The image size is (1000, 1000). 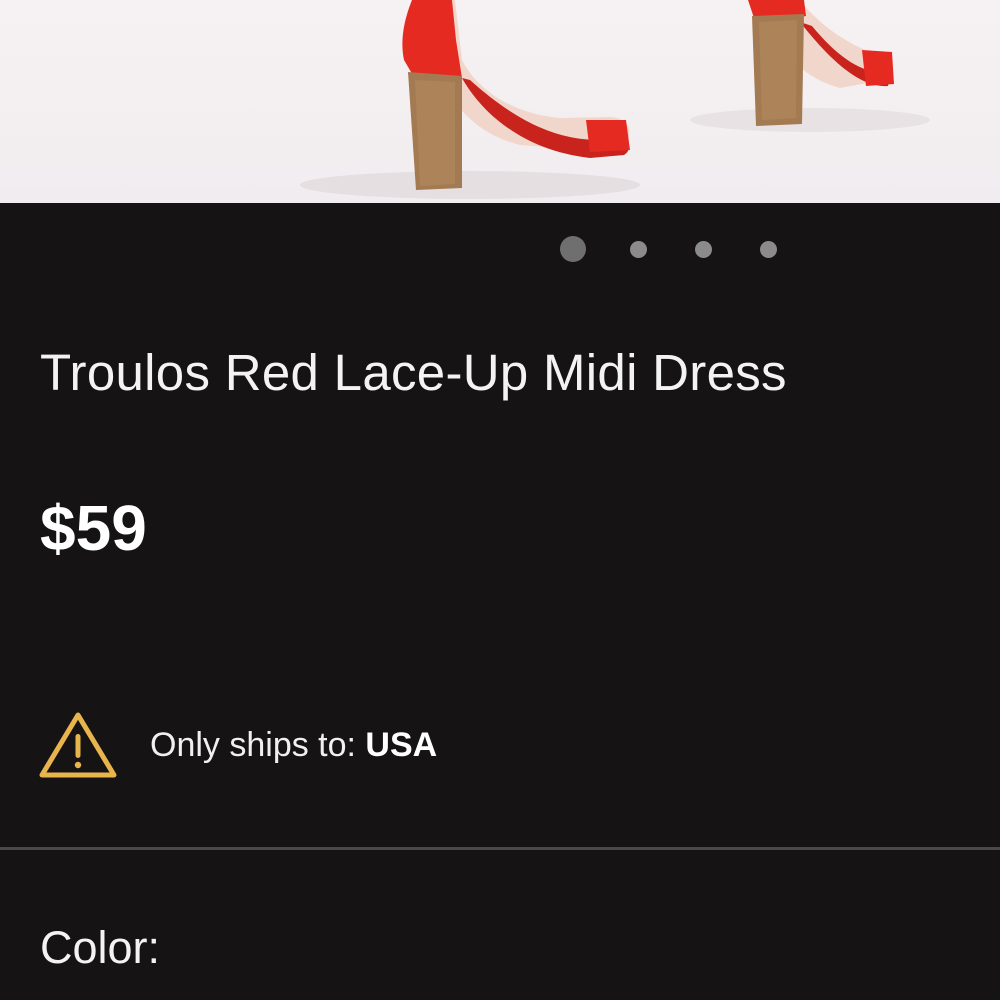 What do you see at coordinates (78, 745) in the screenshot?
I see `warning-triangle-icon` at bounding box center [78, 745].